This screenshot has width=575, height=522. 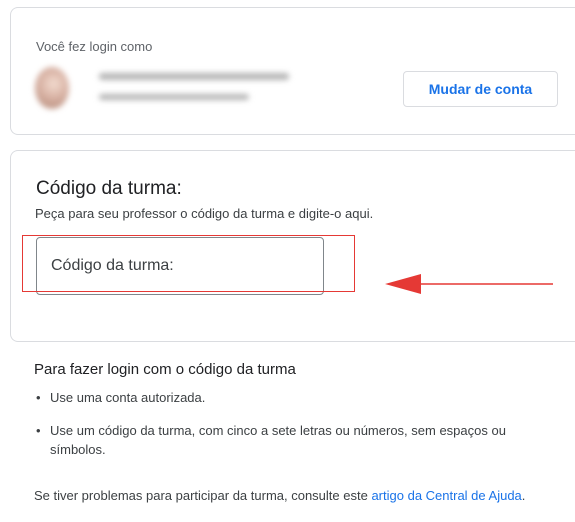 I want to click on logged-in-as-label: Você fez login como, so click(x=94, y=46).